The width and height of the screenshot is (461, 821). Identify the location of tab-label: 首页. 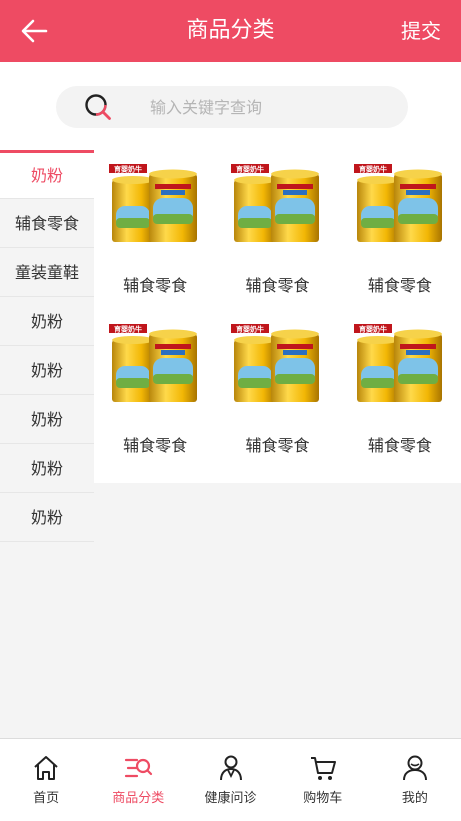
(46, 798).